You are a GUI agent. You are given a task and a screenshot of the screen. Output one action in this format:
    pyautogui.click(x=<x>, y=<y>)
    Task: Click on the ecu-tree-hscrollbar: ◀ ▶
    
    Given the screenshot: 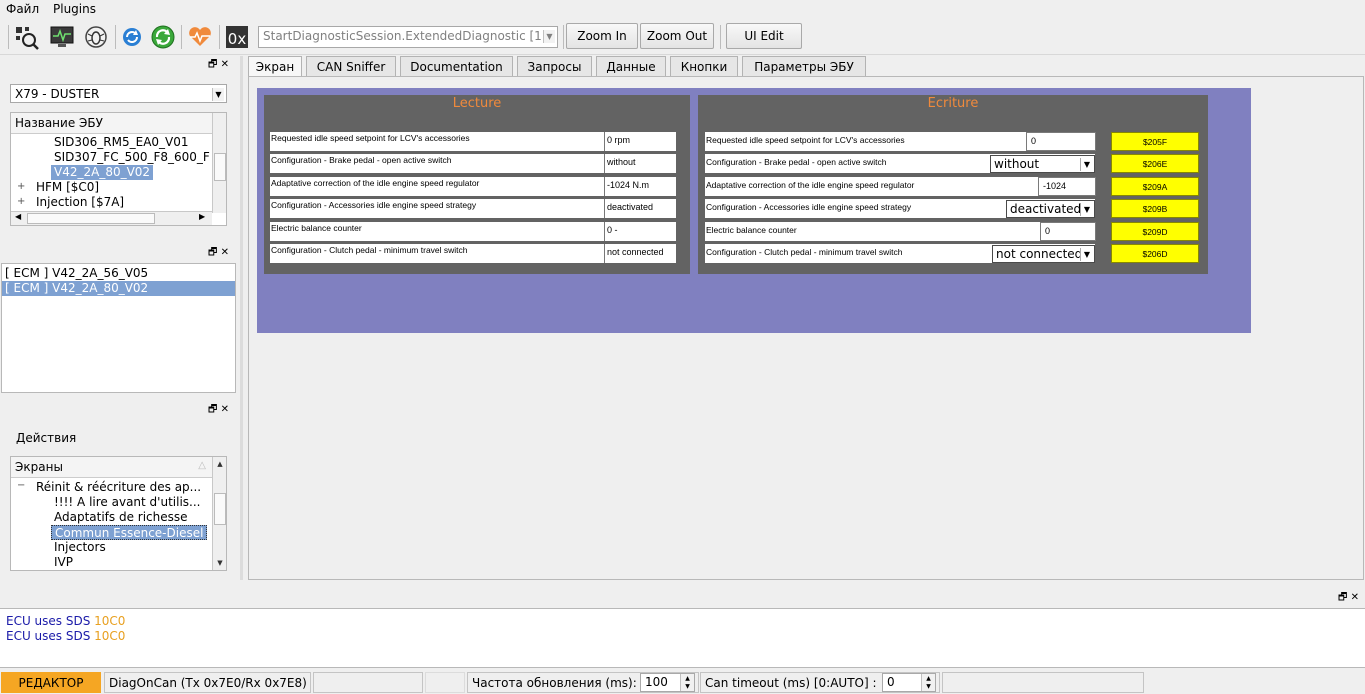 What is the action you would take?
    pyautogui.click(x=111, y=218)
    